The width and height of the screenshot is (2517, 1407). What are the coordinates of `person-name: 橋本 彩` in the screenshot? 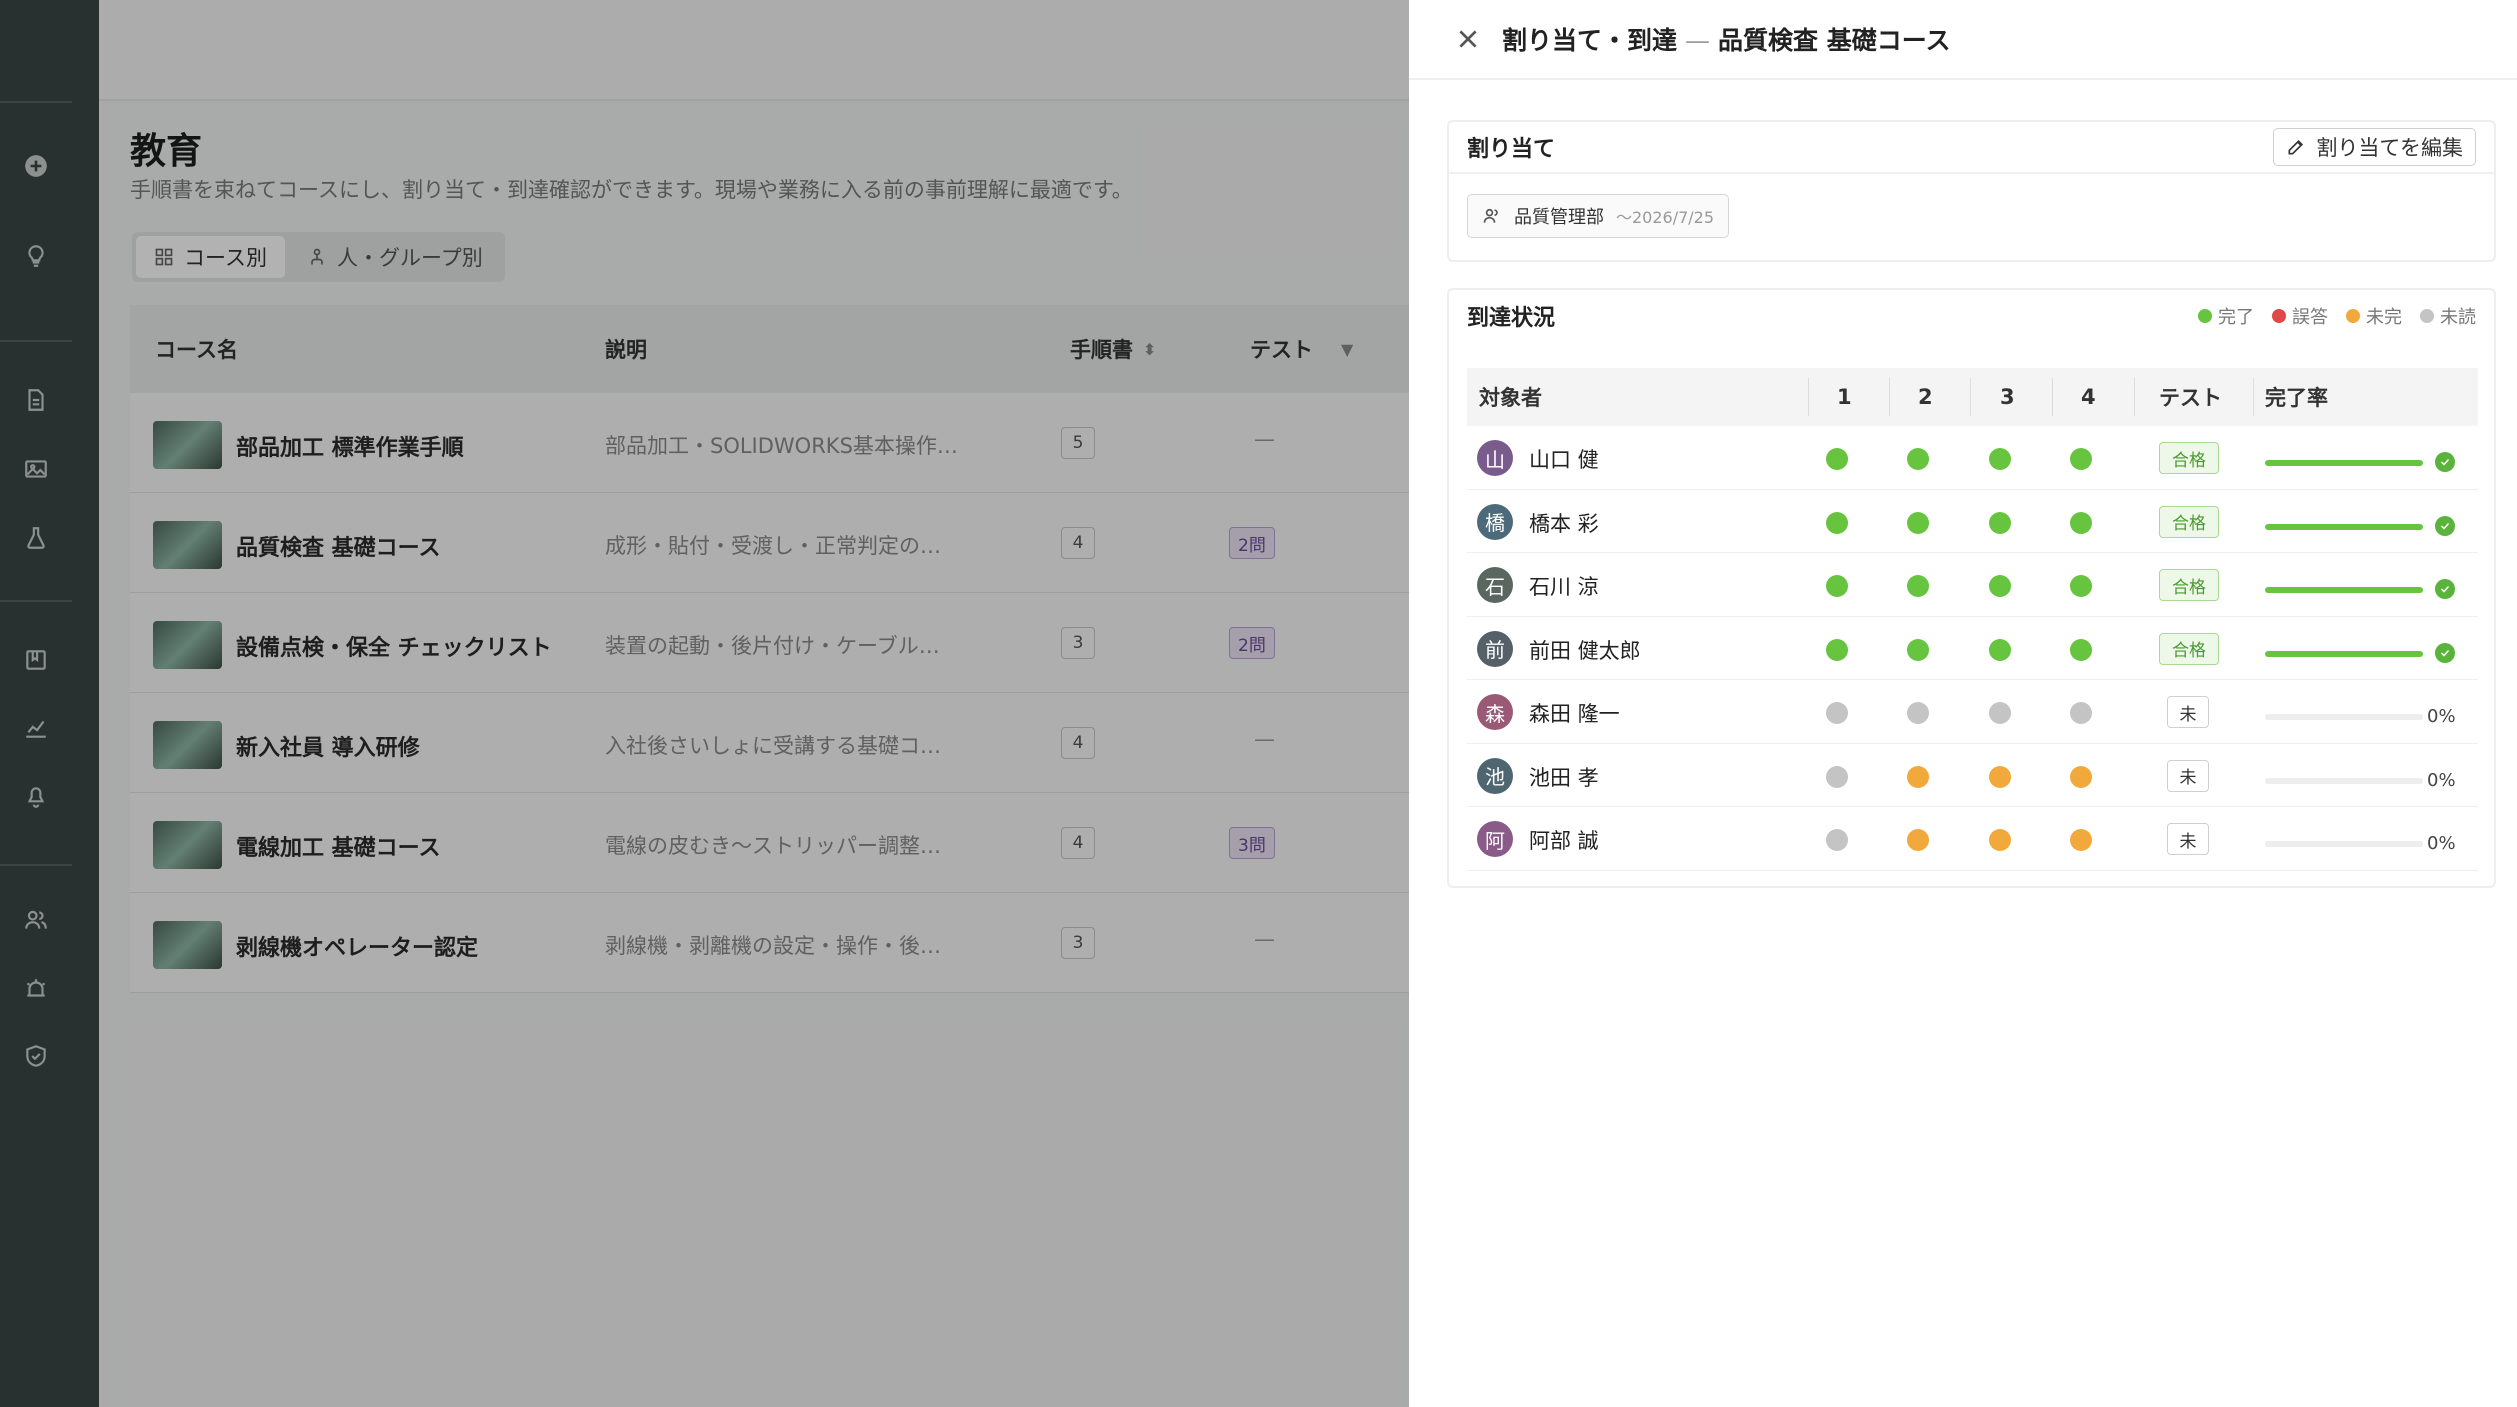 It's located at (1564, 523).